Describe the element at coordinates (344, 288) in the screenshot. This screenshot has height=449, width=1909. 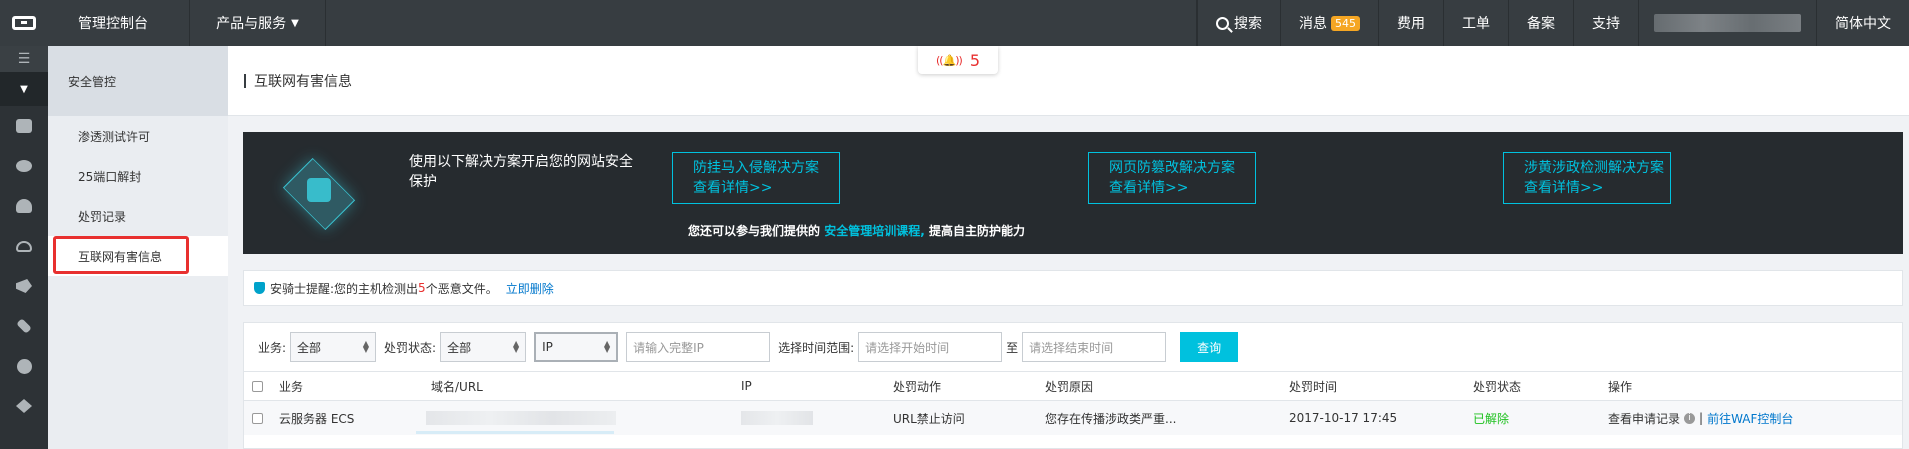
I see `alert-prefix: 安骑士提醒:您的主机检测出` at that location.